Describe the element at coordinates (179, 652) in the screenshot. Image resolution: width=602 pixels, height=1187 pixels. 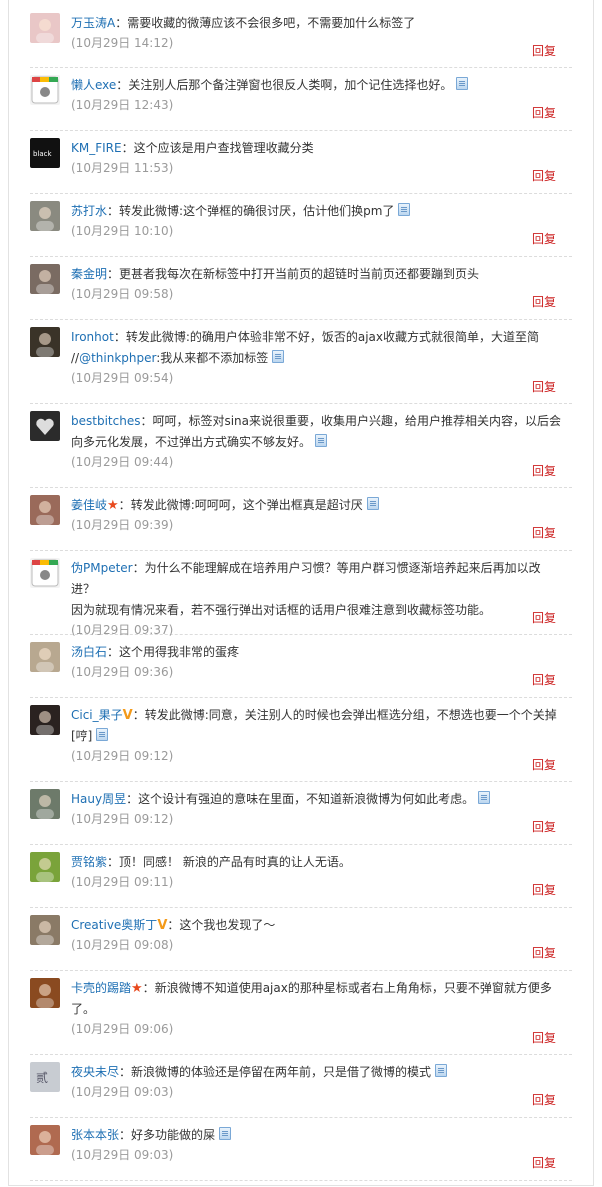
I see `message-text: 这个用得我非常的蛋疼` at that location.